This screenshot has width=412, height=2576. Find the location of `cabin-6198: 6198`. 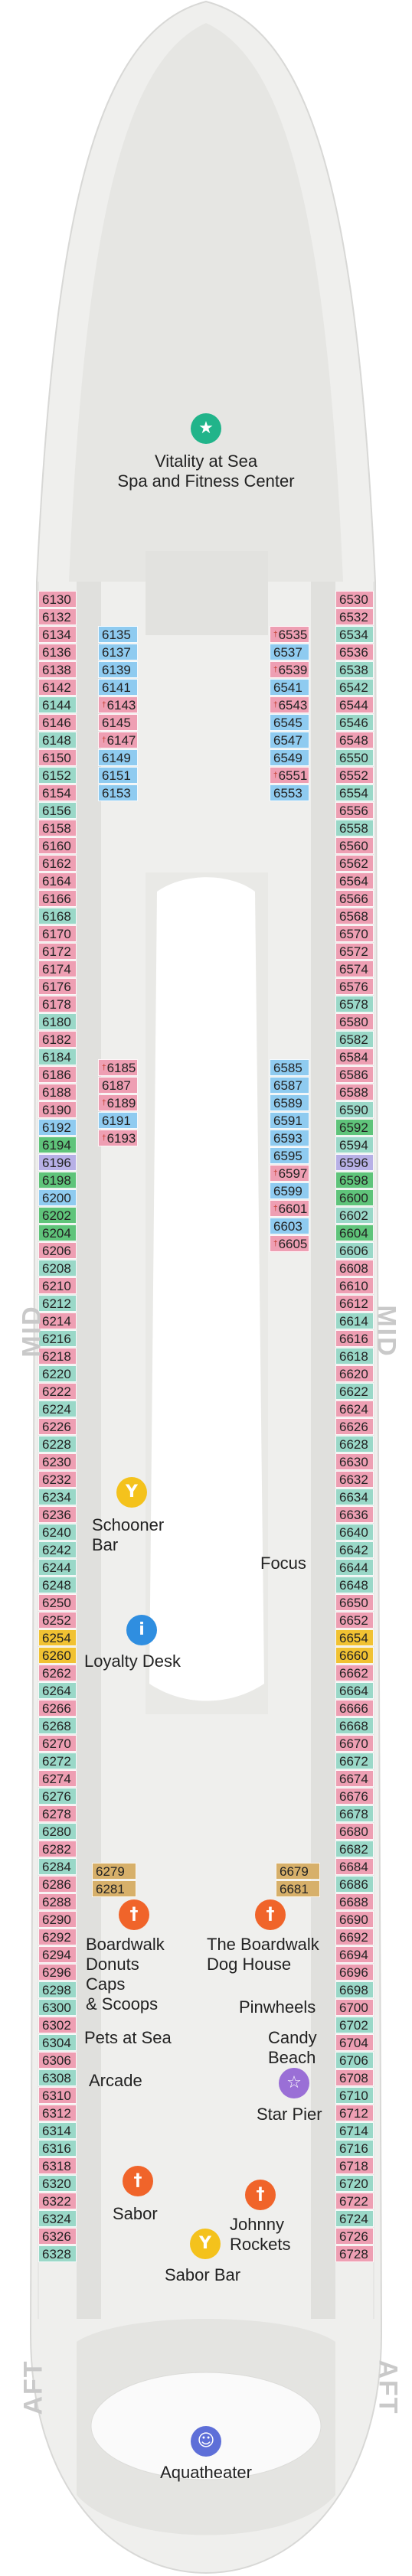

cabin-6198: 6198 is located at coordinates (58, 1180).